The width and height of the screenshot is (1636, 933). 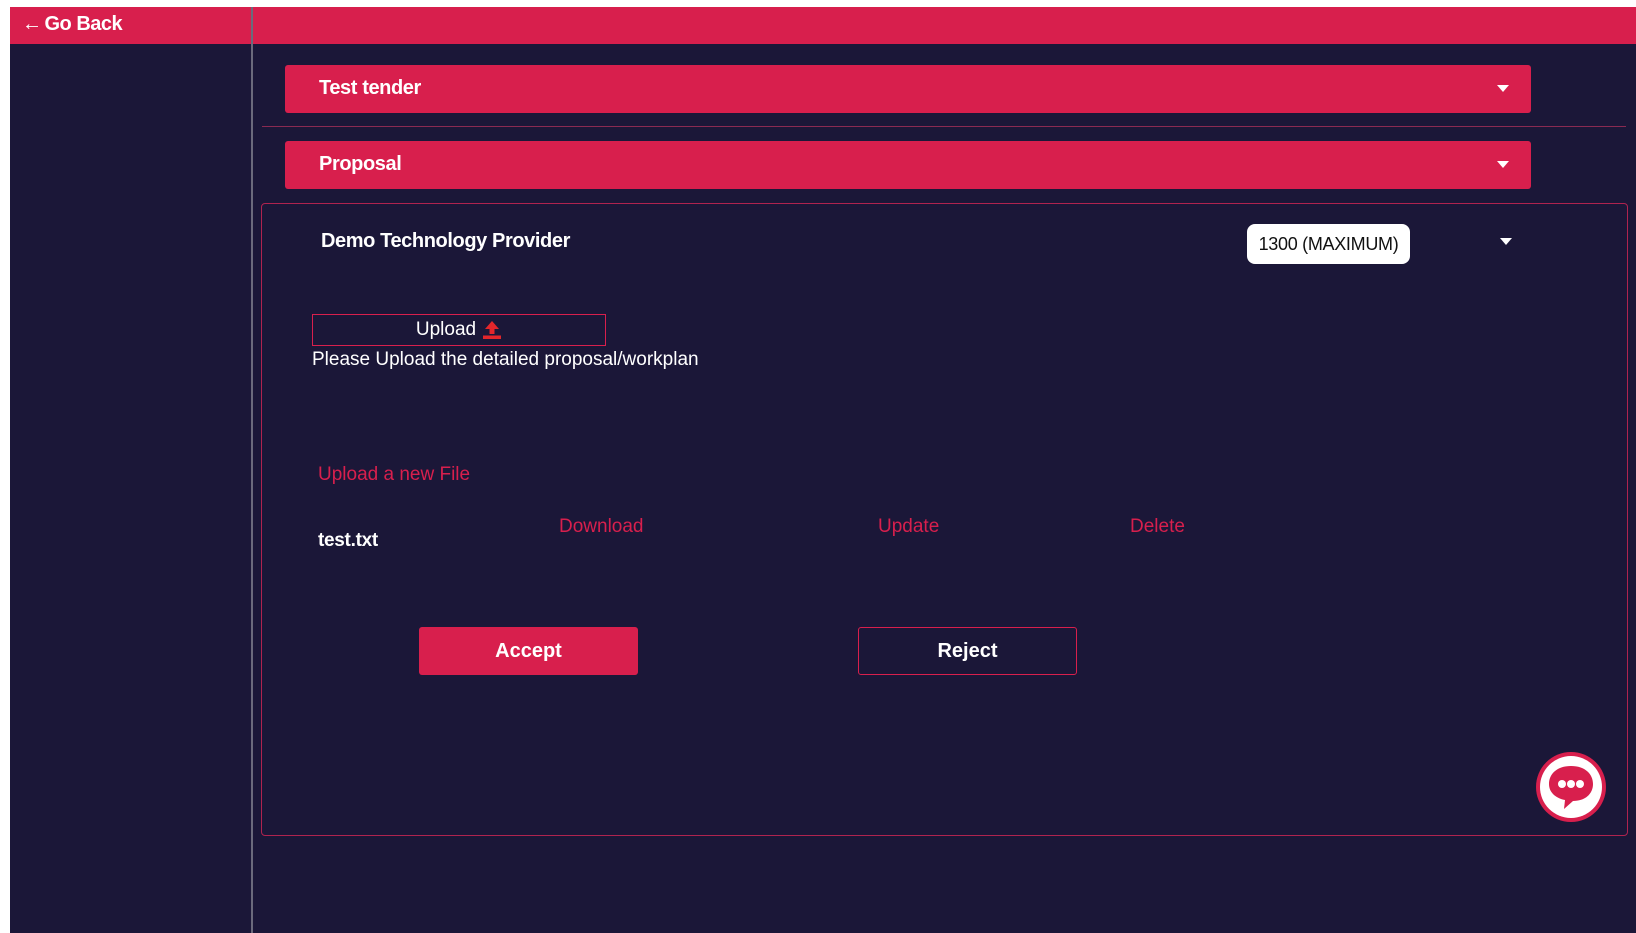 I want to click on accept-button: Accept, so click(x=528, y=651).